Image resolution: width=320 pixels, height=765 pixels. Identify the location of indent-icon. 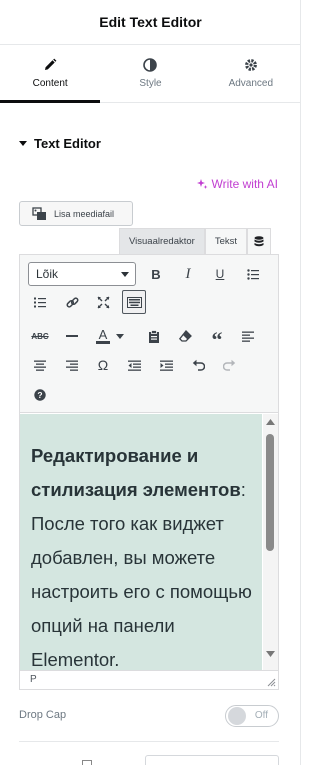
(166, 365).